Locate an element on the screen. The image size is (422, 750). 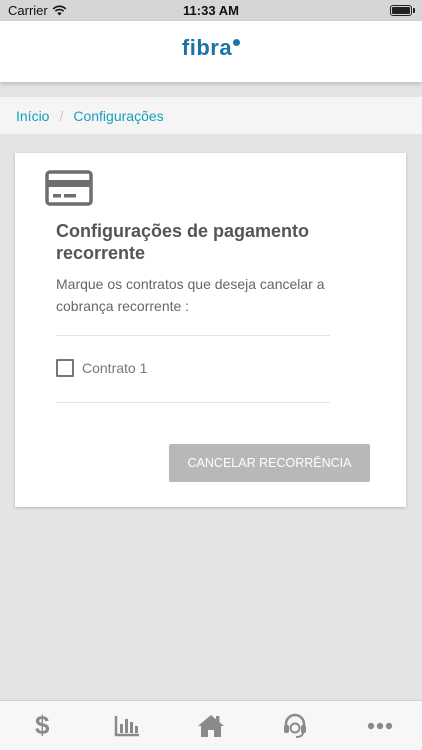
brand-logo-text: fibra is located at coordinates (207, 47).